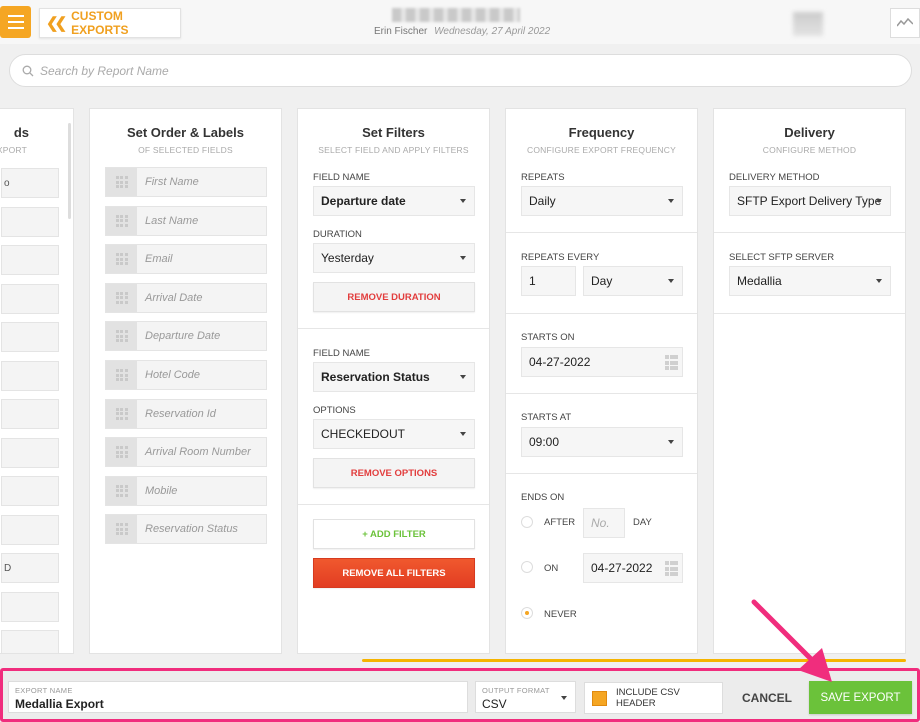 Image resolution: width=920 pixels, height=722 pixels. I want to click on include-csv-header-toggle: INCLUDE CSV HEADER, so click(653, 698).